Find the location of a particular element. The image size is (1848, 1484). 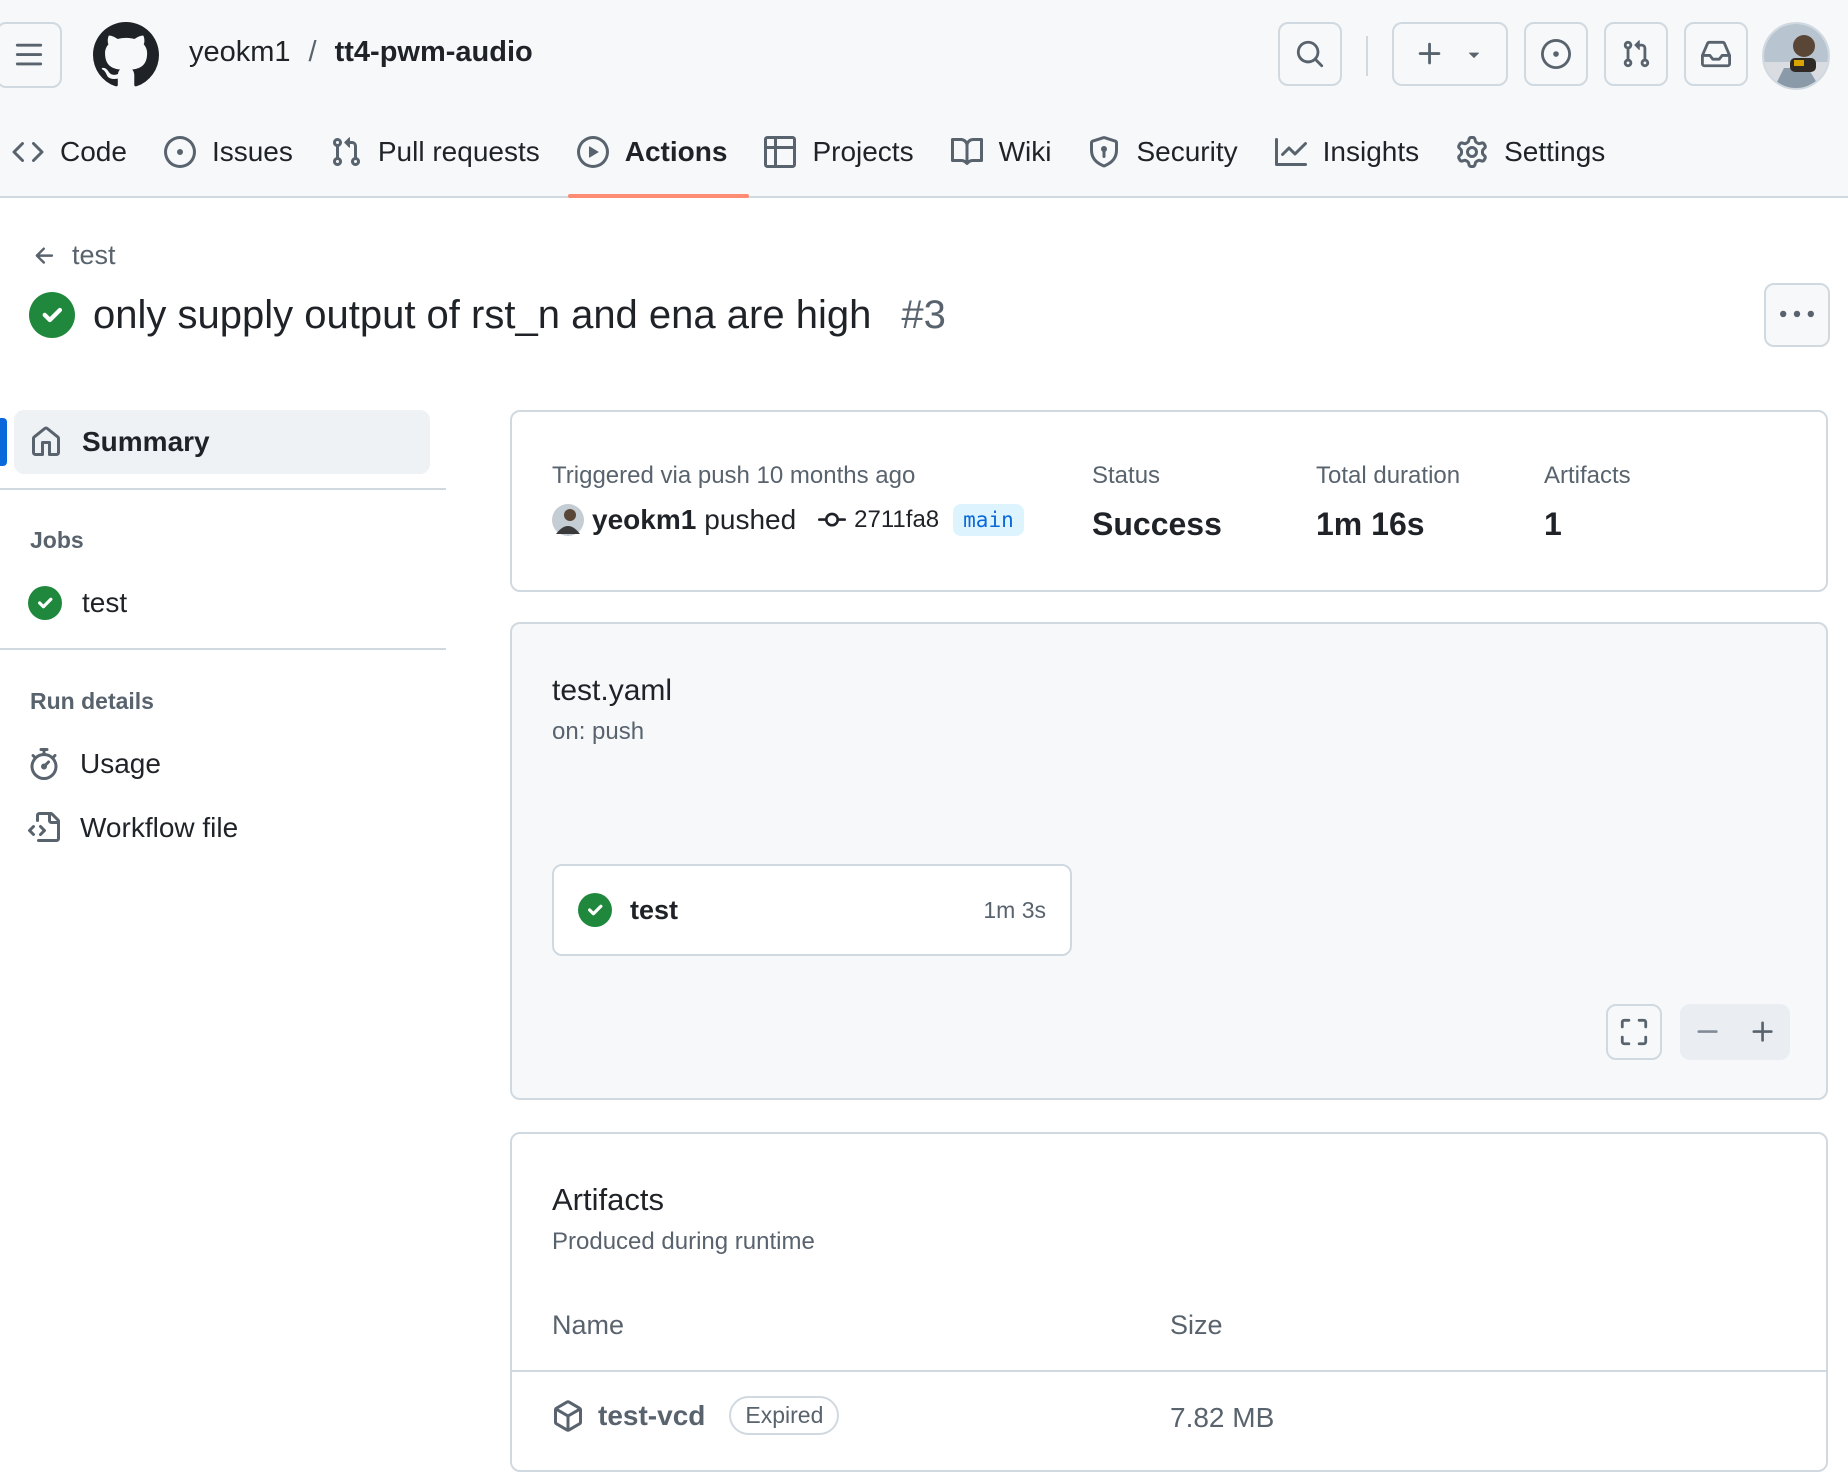

duration-value: 1m 16s is located at coordinates (1370, 524).